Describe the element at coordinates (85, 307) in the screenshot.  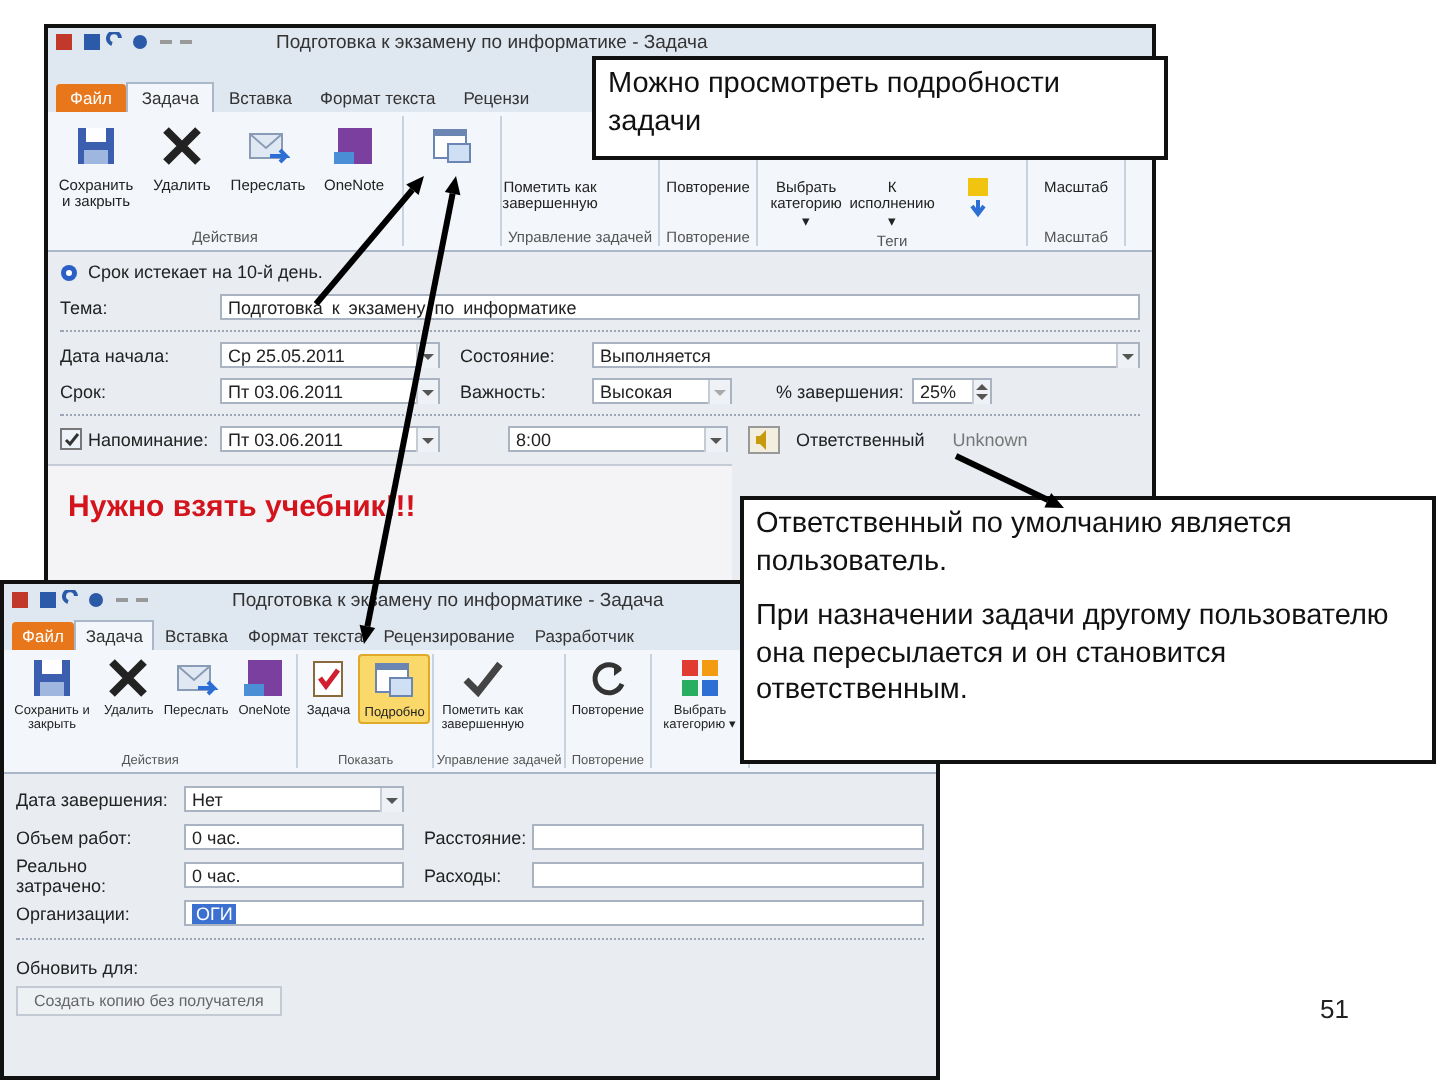
I see `field-label: Тема:` at that location.